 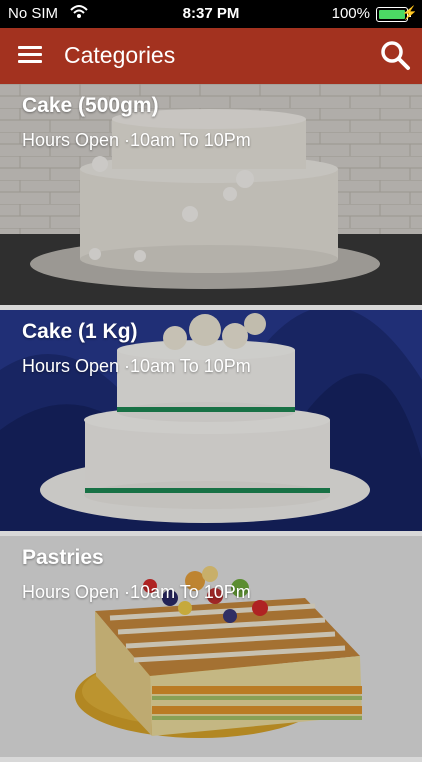 What do you see at coordinates (350, 13) in the screenshot?
I see `battery-percent: 100%` at bounding box center [350, 13].